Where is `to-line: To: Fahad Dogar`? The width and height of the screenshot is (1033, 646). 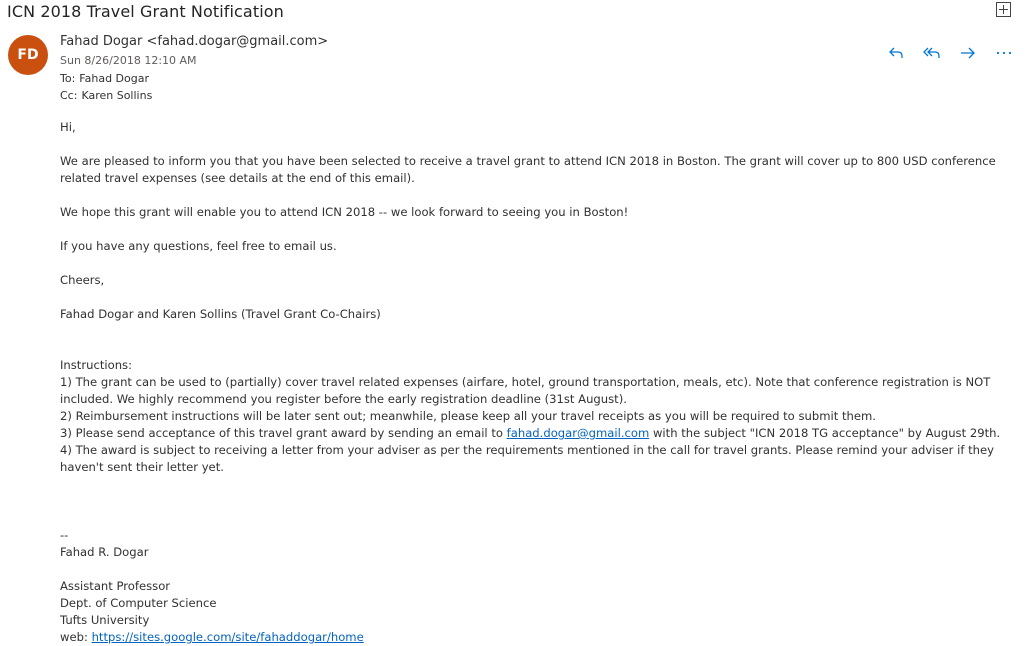 to-line: To: Fahad Dogar is located at coordinates (104, 78).